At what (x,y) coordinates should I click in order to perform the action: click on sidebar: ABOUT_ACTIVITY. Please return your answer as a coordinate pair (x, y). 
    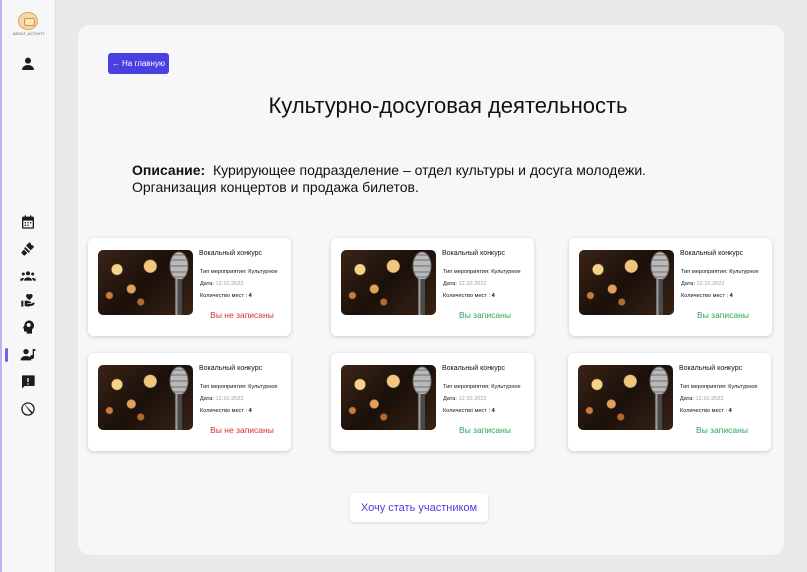
    Looking at the image, I should click on (28, 286).